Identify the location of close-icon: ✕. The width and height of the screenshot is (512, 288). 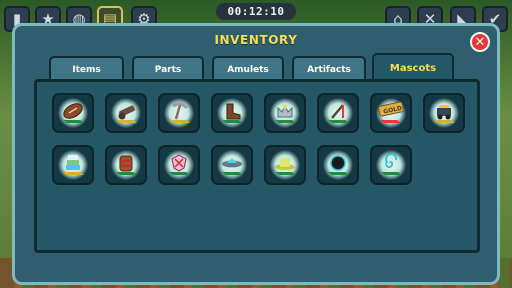
(480, 42).